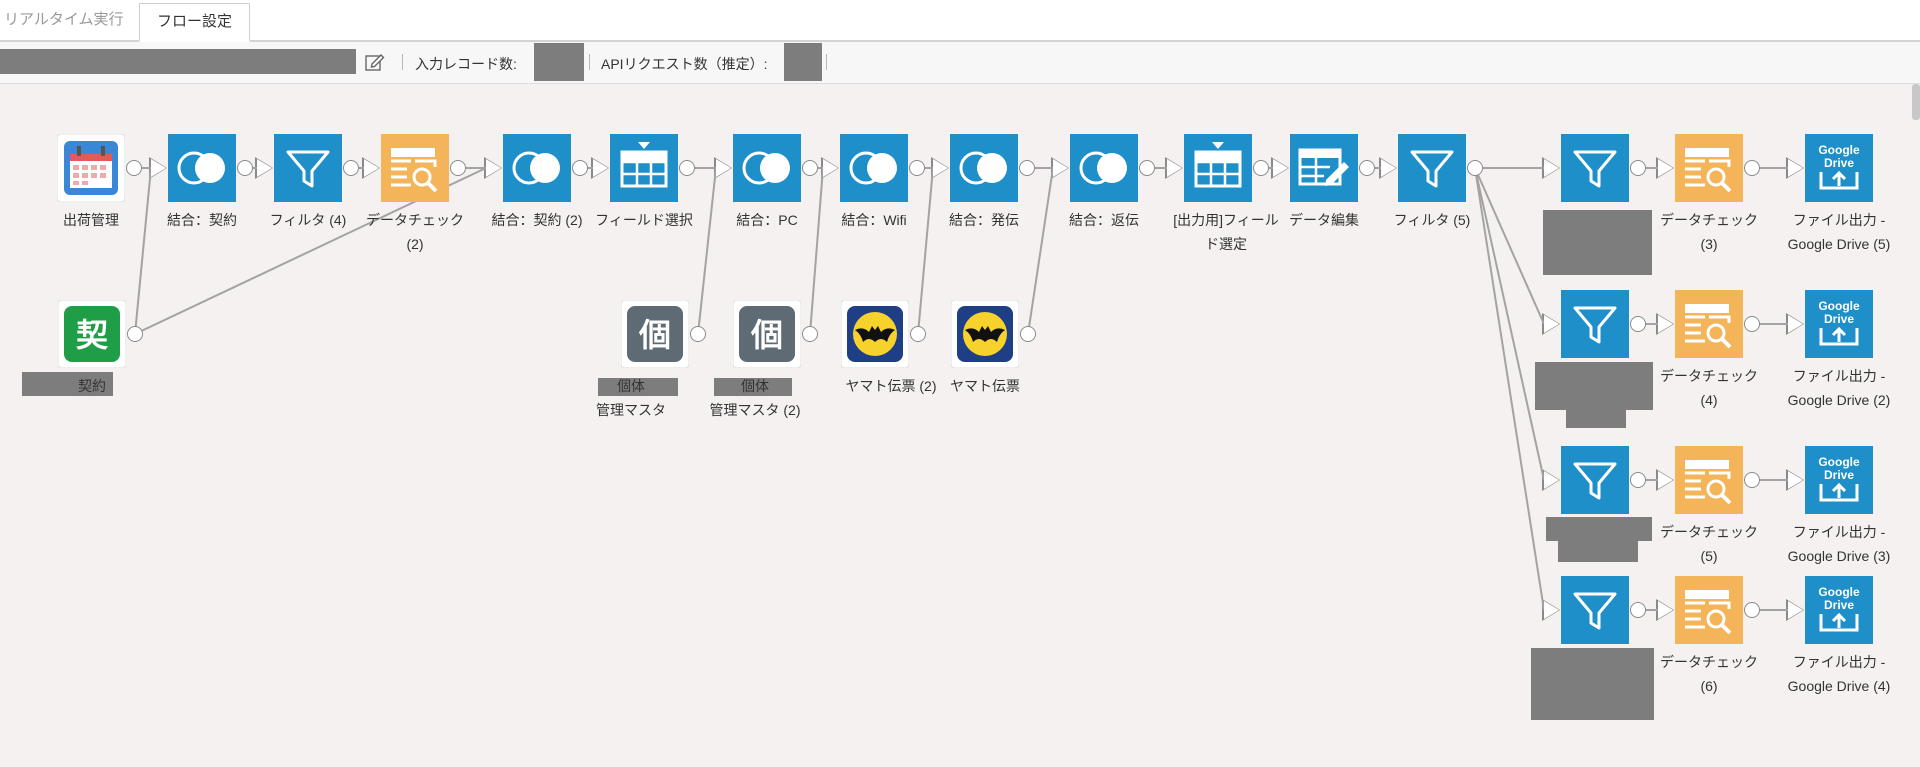 The height and width of the screenshot is (767, 1920). Describe the element at coordinates (1839, 163) in the screenshot. I see `svg-text: Drive` at that location.